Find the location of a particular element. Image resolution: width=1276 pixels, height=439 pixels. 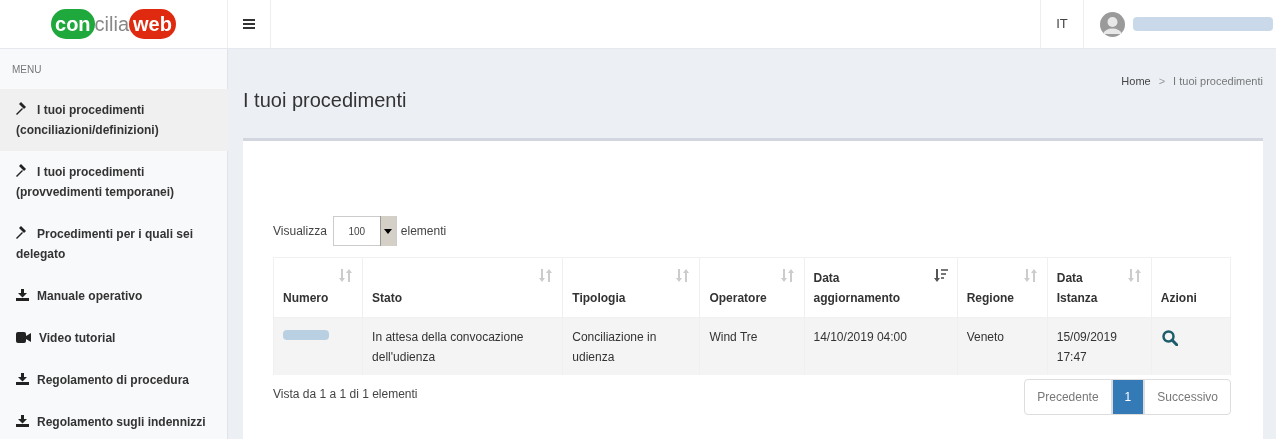

breadcrumb-current: I tuoi procedimenti is located at coordinates (1218, 81).